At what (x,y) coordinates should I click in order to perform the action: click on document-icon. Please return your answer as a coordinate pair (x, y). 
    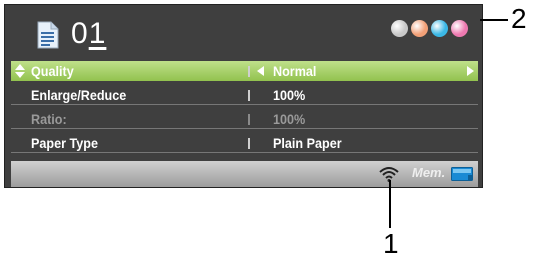
    Looking at the image, I should click on (48, 35).